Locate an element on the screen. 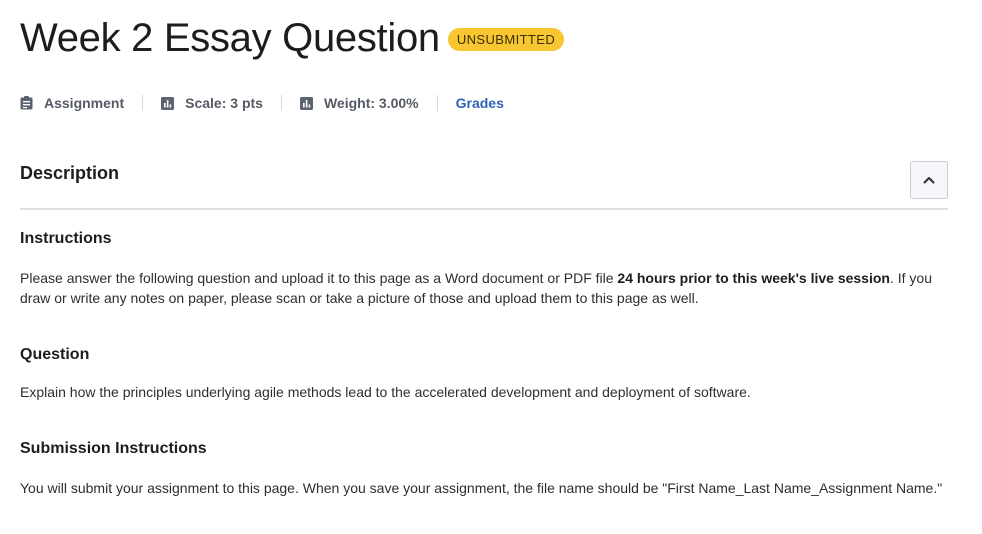 The height and width of the screenshot is (534, 982). chevron-up-icon is located at coordinates (929, 180).